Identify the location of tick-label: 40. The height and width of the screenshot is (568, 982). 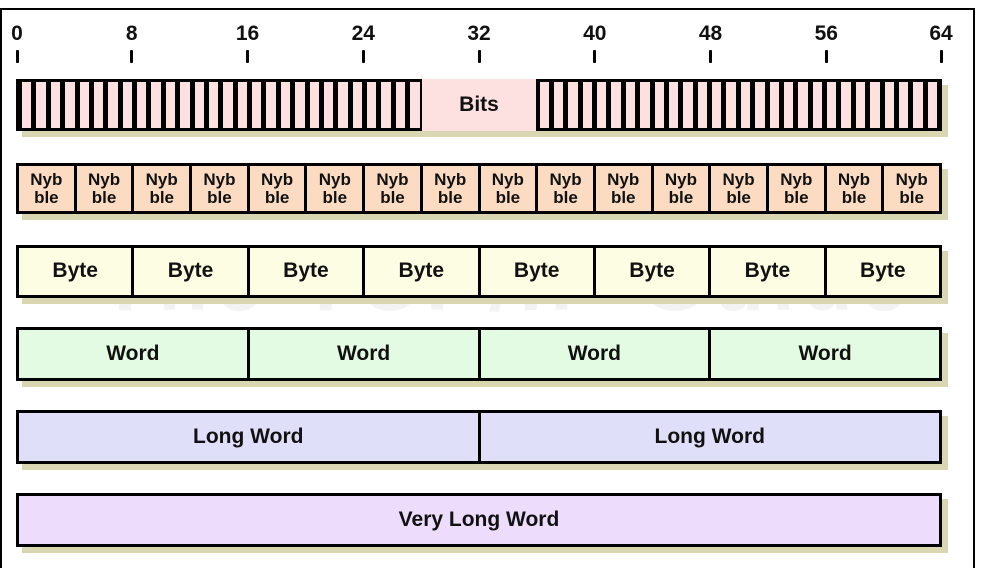
(595, 33).